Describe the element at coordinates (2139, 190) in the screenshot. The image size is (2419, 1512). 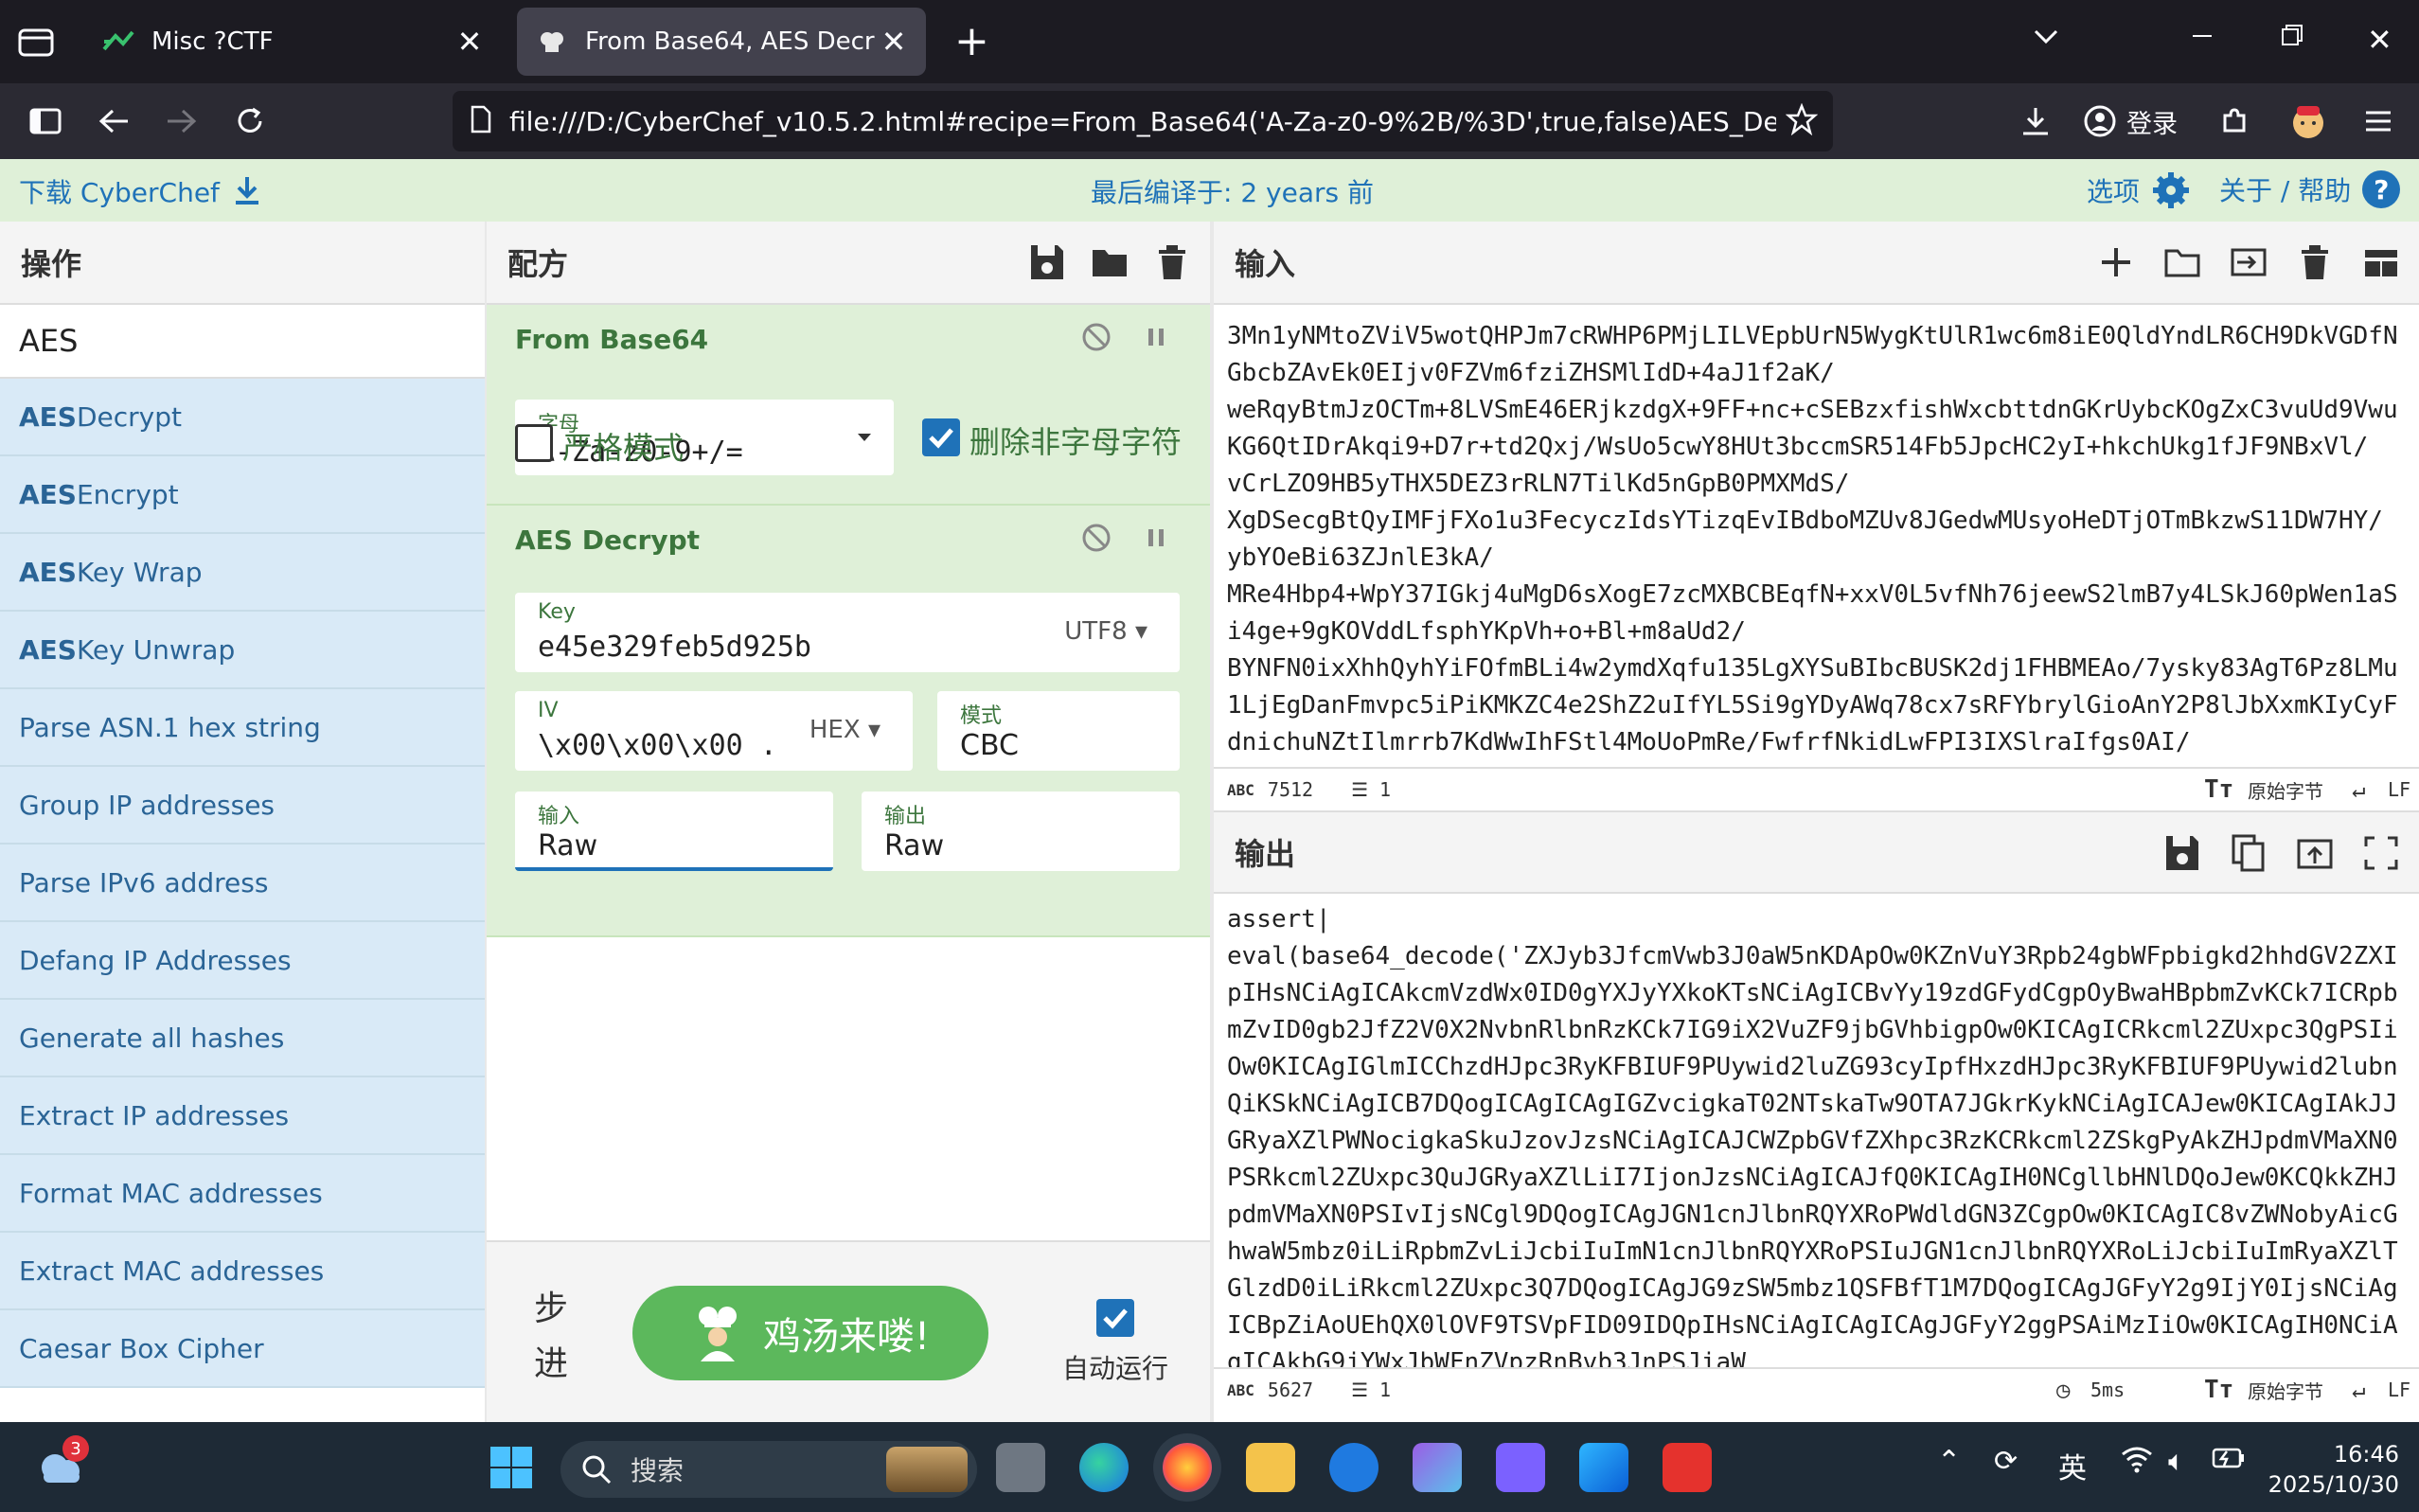
I see `options-button: 选项` at that location.